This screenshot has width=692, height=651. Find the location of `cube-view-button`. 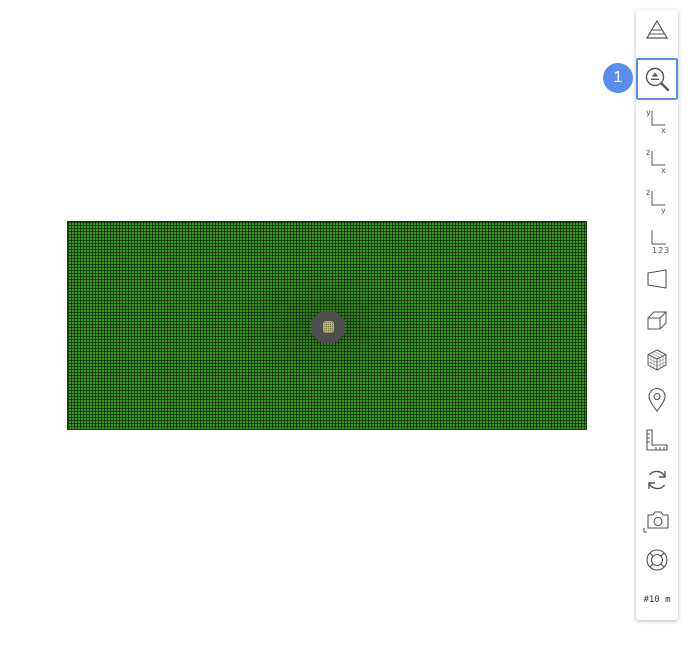

cube-view-button is located at coordinates (657, 360).